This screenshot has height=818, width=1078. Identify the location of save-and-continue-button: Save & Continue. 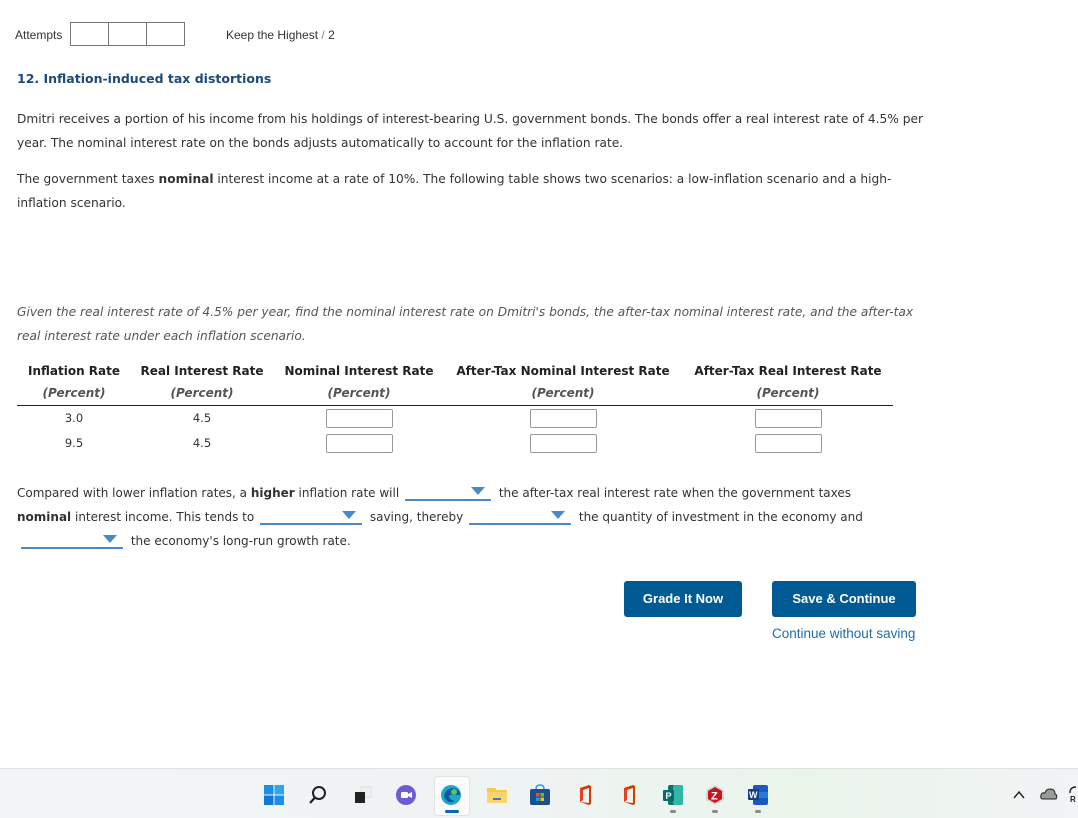
(844, 599).